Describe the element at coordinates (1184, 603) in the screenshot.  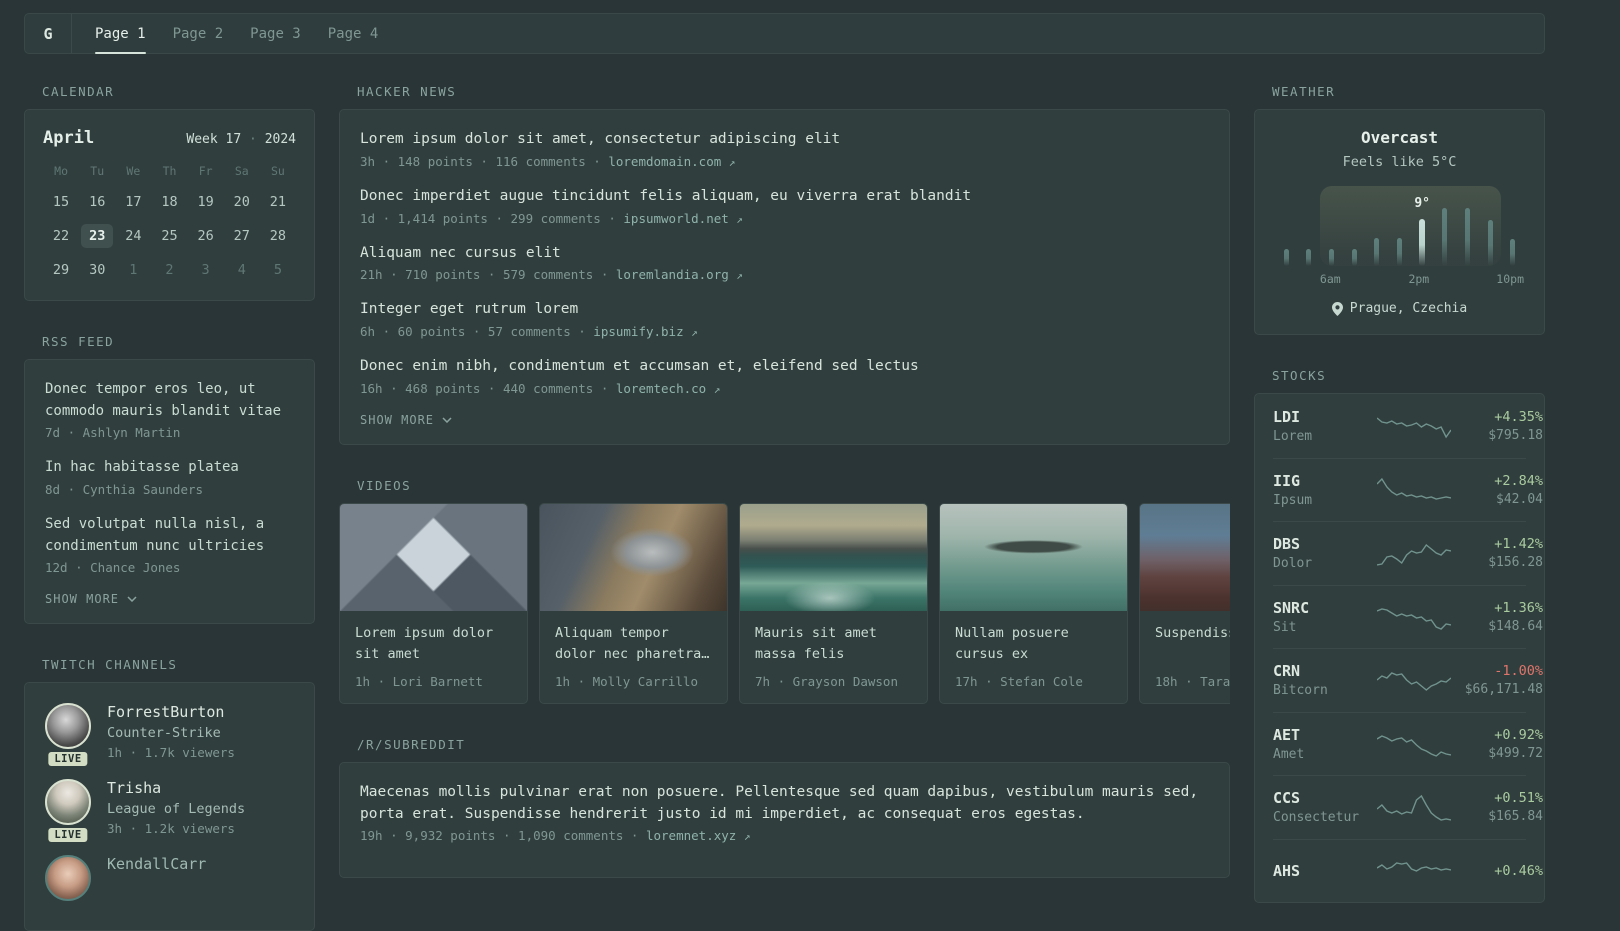
I see `video-card: Suspendisse diam 18h · Tara` at that location.